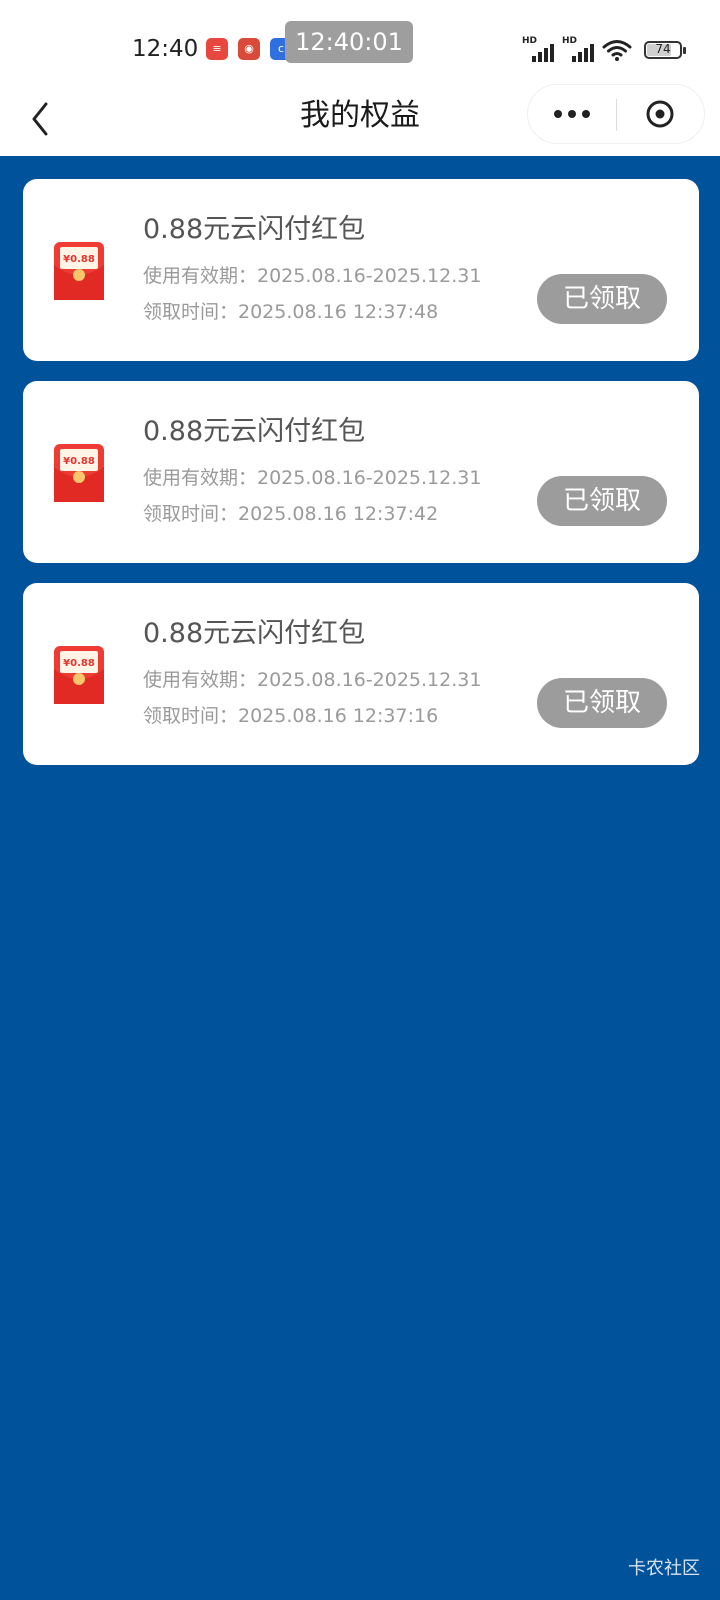  Describe the element at coordinates (249, 49) in the screenshot. I see `red-app-icon: ◉` at that location.